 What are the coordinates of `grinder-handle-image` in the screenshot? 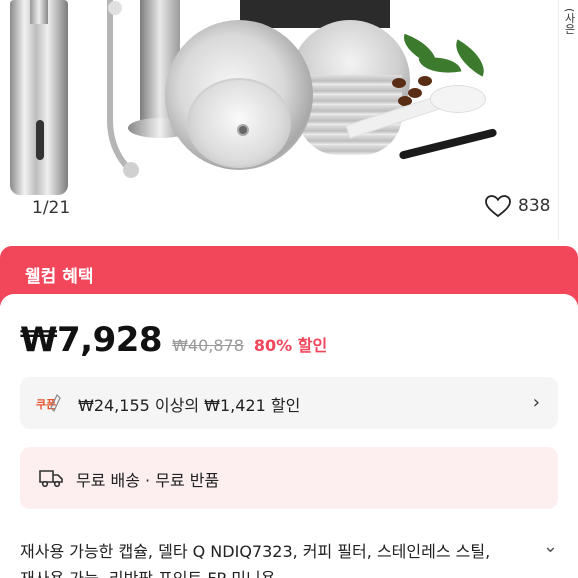 It's located at (123, 89).